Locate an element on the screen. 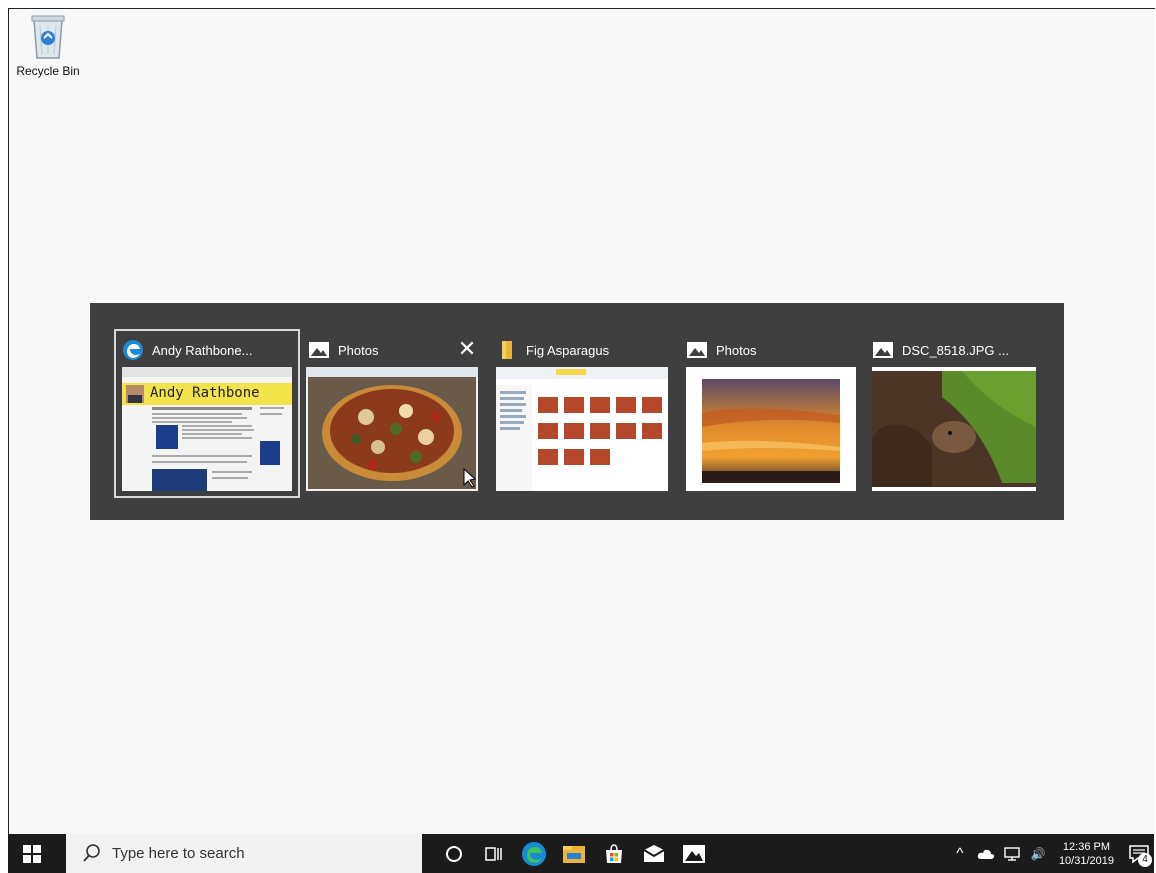  pizza-photo-image is located at coordinates (392, 429).